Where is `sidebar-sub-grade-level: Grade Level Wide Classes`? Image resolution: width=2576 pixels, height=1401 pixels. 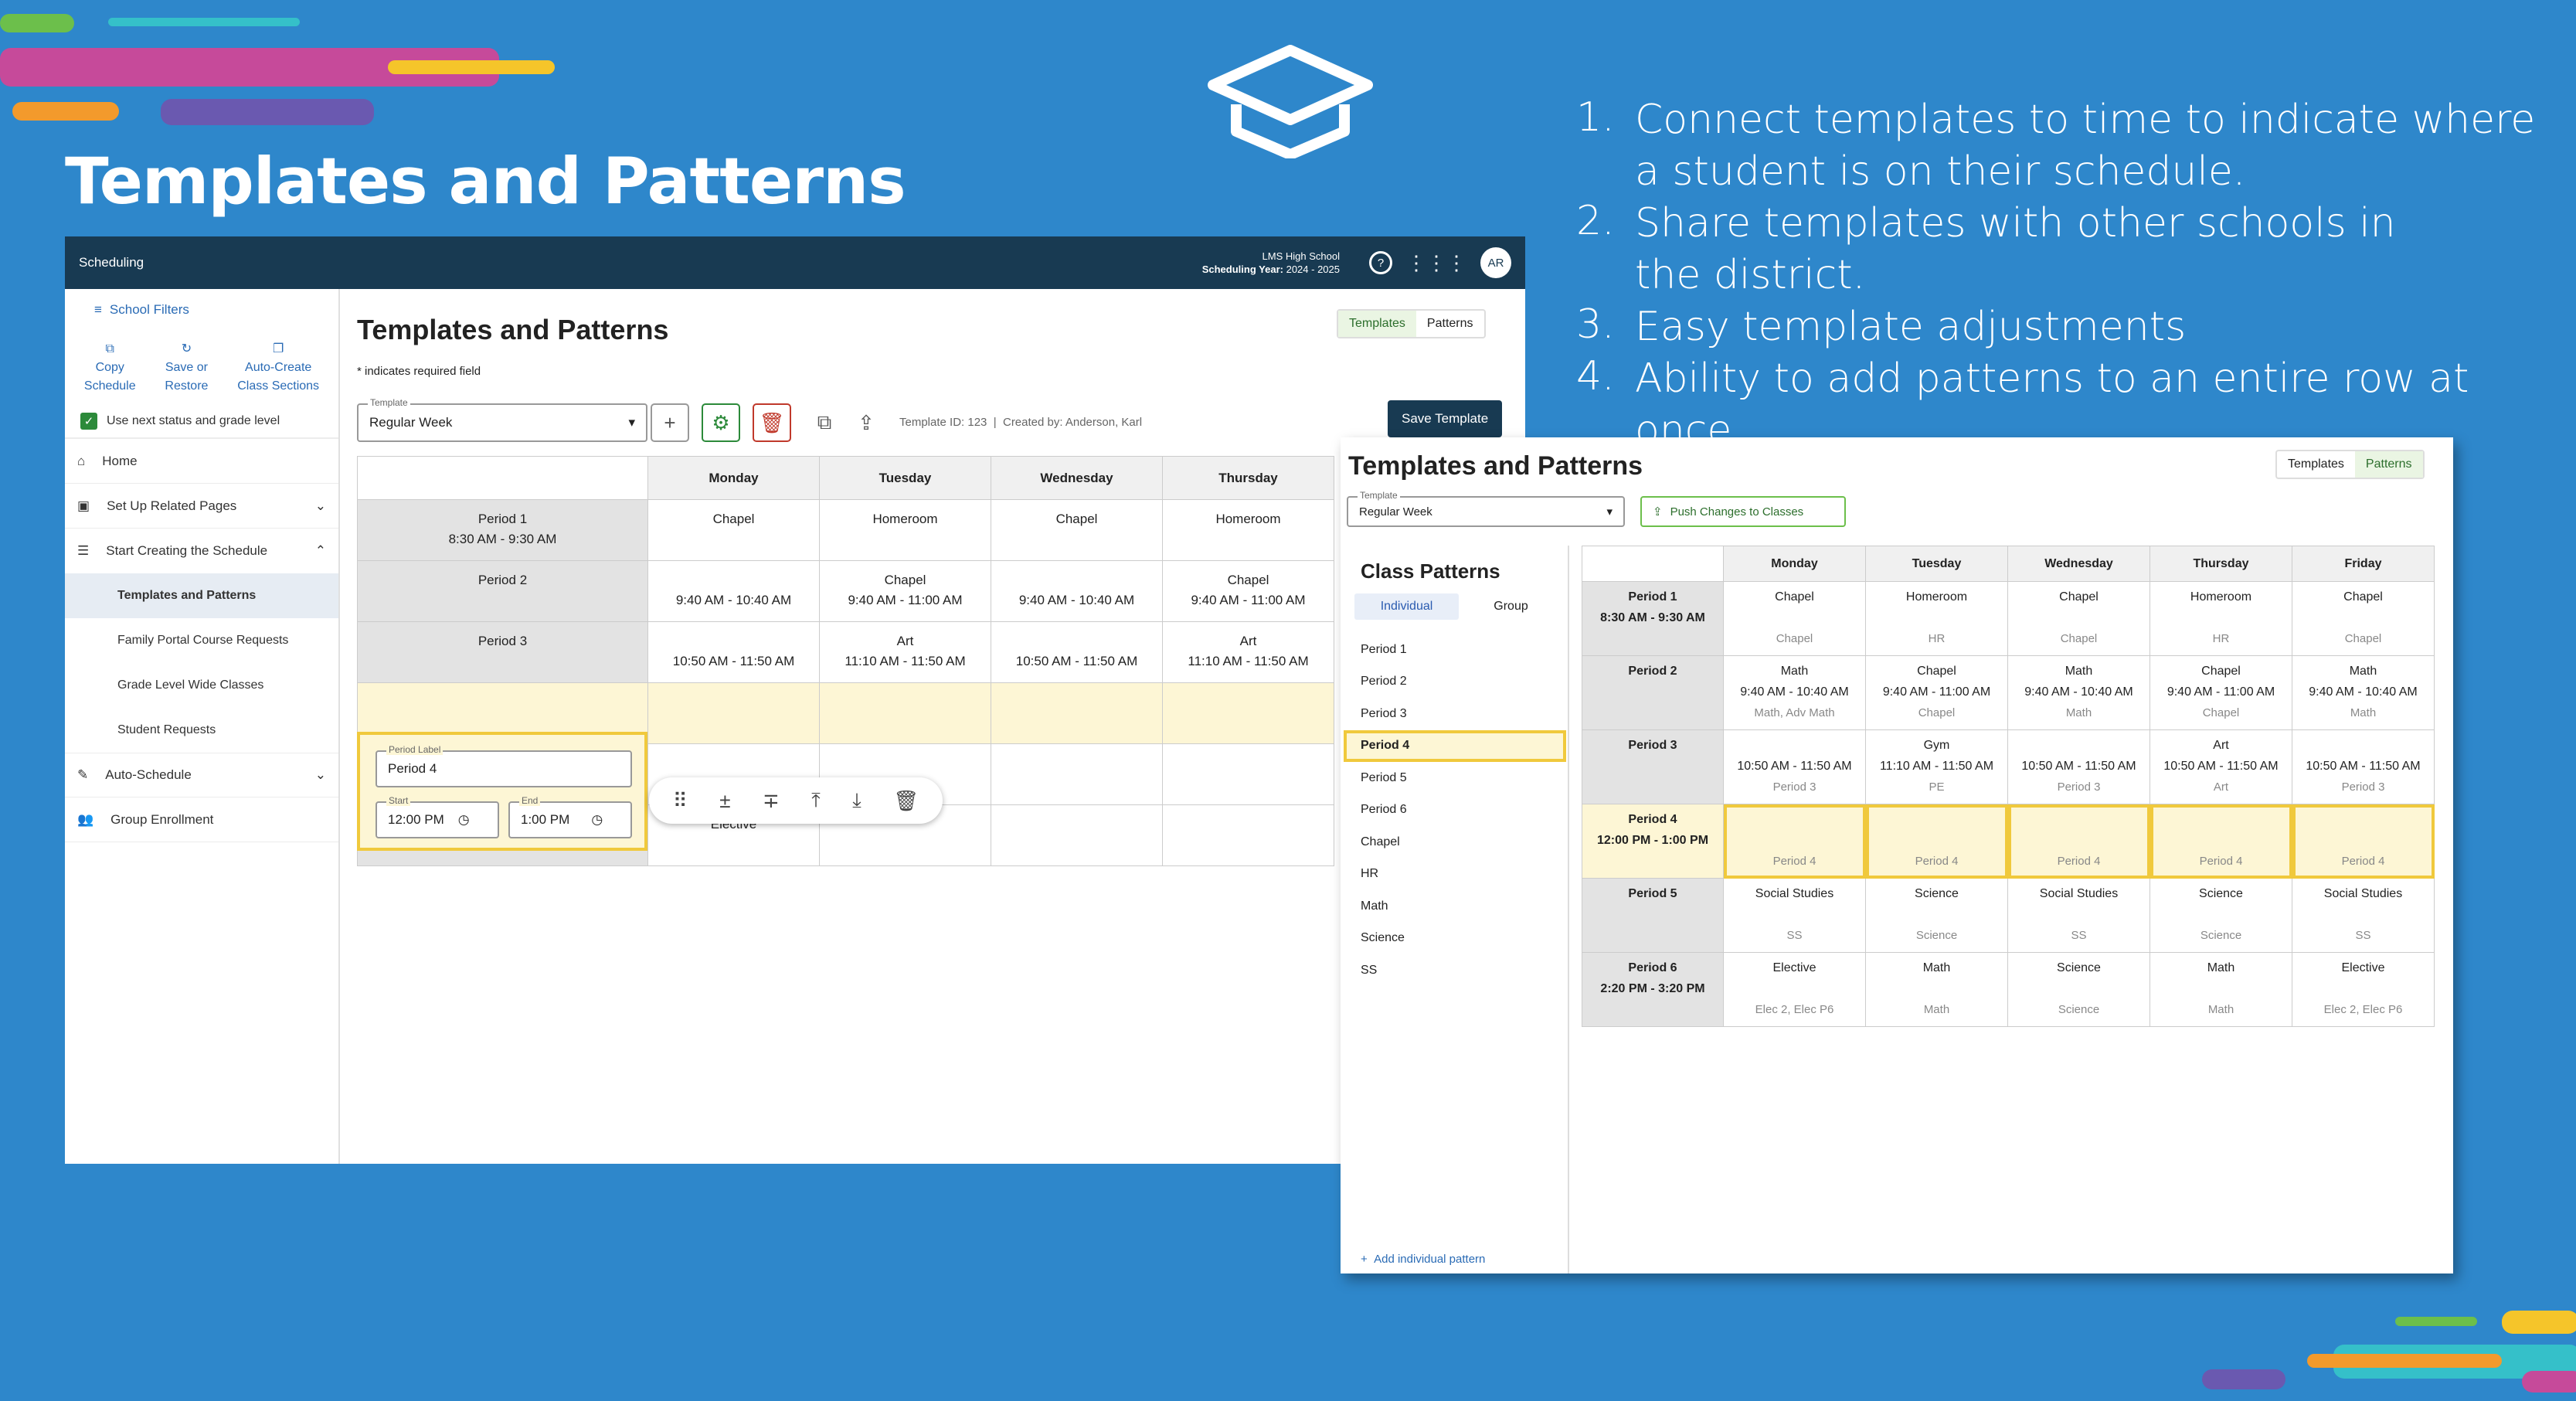 sidebar-sub-grade-level: Grade Level Wide Classes is located at coordinates (201, 685).